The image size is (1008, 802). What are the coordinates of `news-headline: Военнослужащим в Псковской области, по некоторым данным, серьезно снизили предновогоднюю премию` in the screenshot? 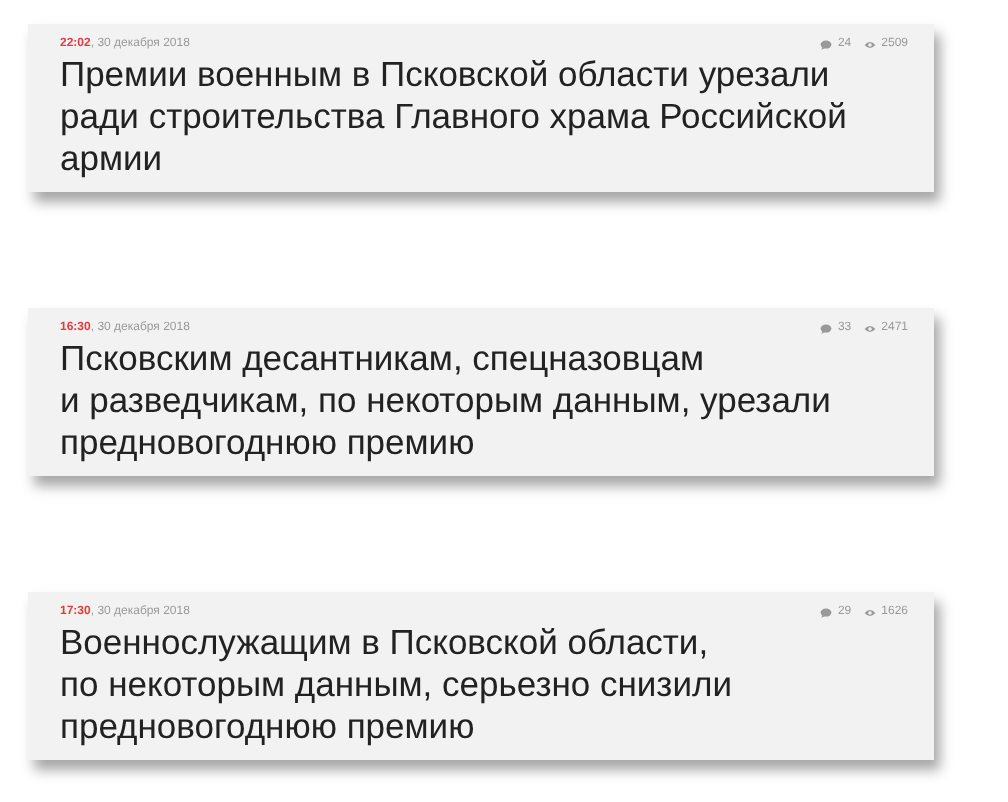 It's located at (487, 685).